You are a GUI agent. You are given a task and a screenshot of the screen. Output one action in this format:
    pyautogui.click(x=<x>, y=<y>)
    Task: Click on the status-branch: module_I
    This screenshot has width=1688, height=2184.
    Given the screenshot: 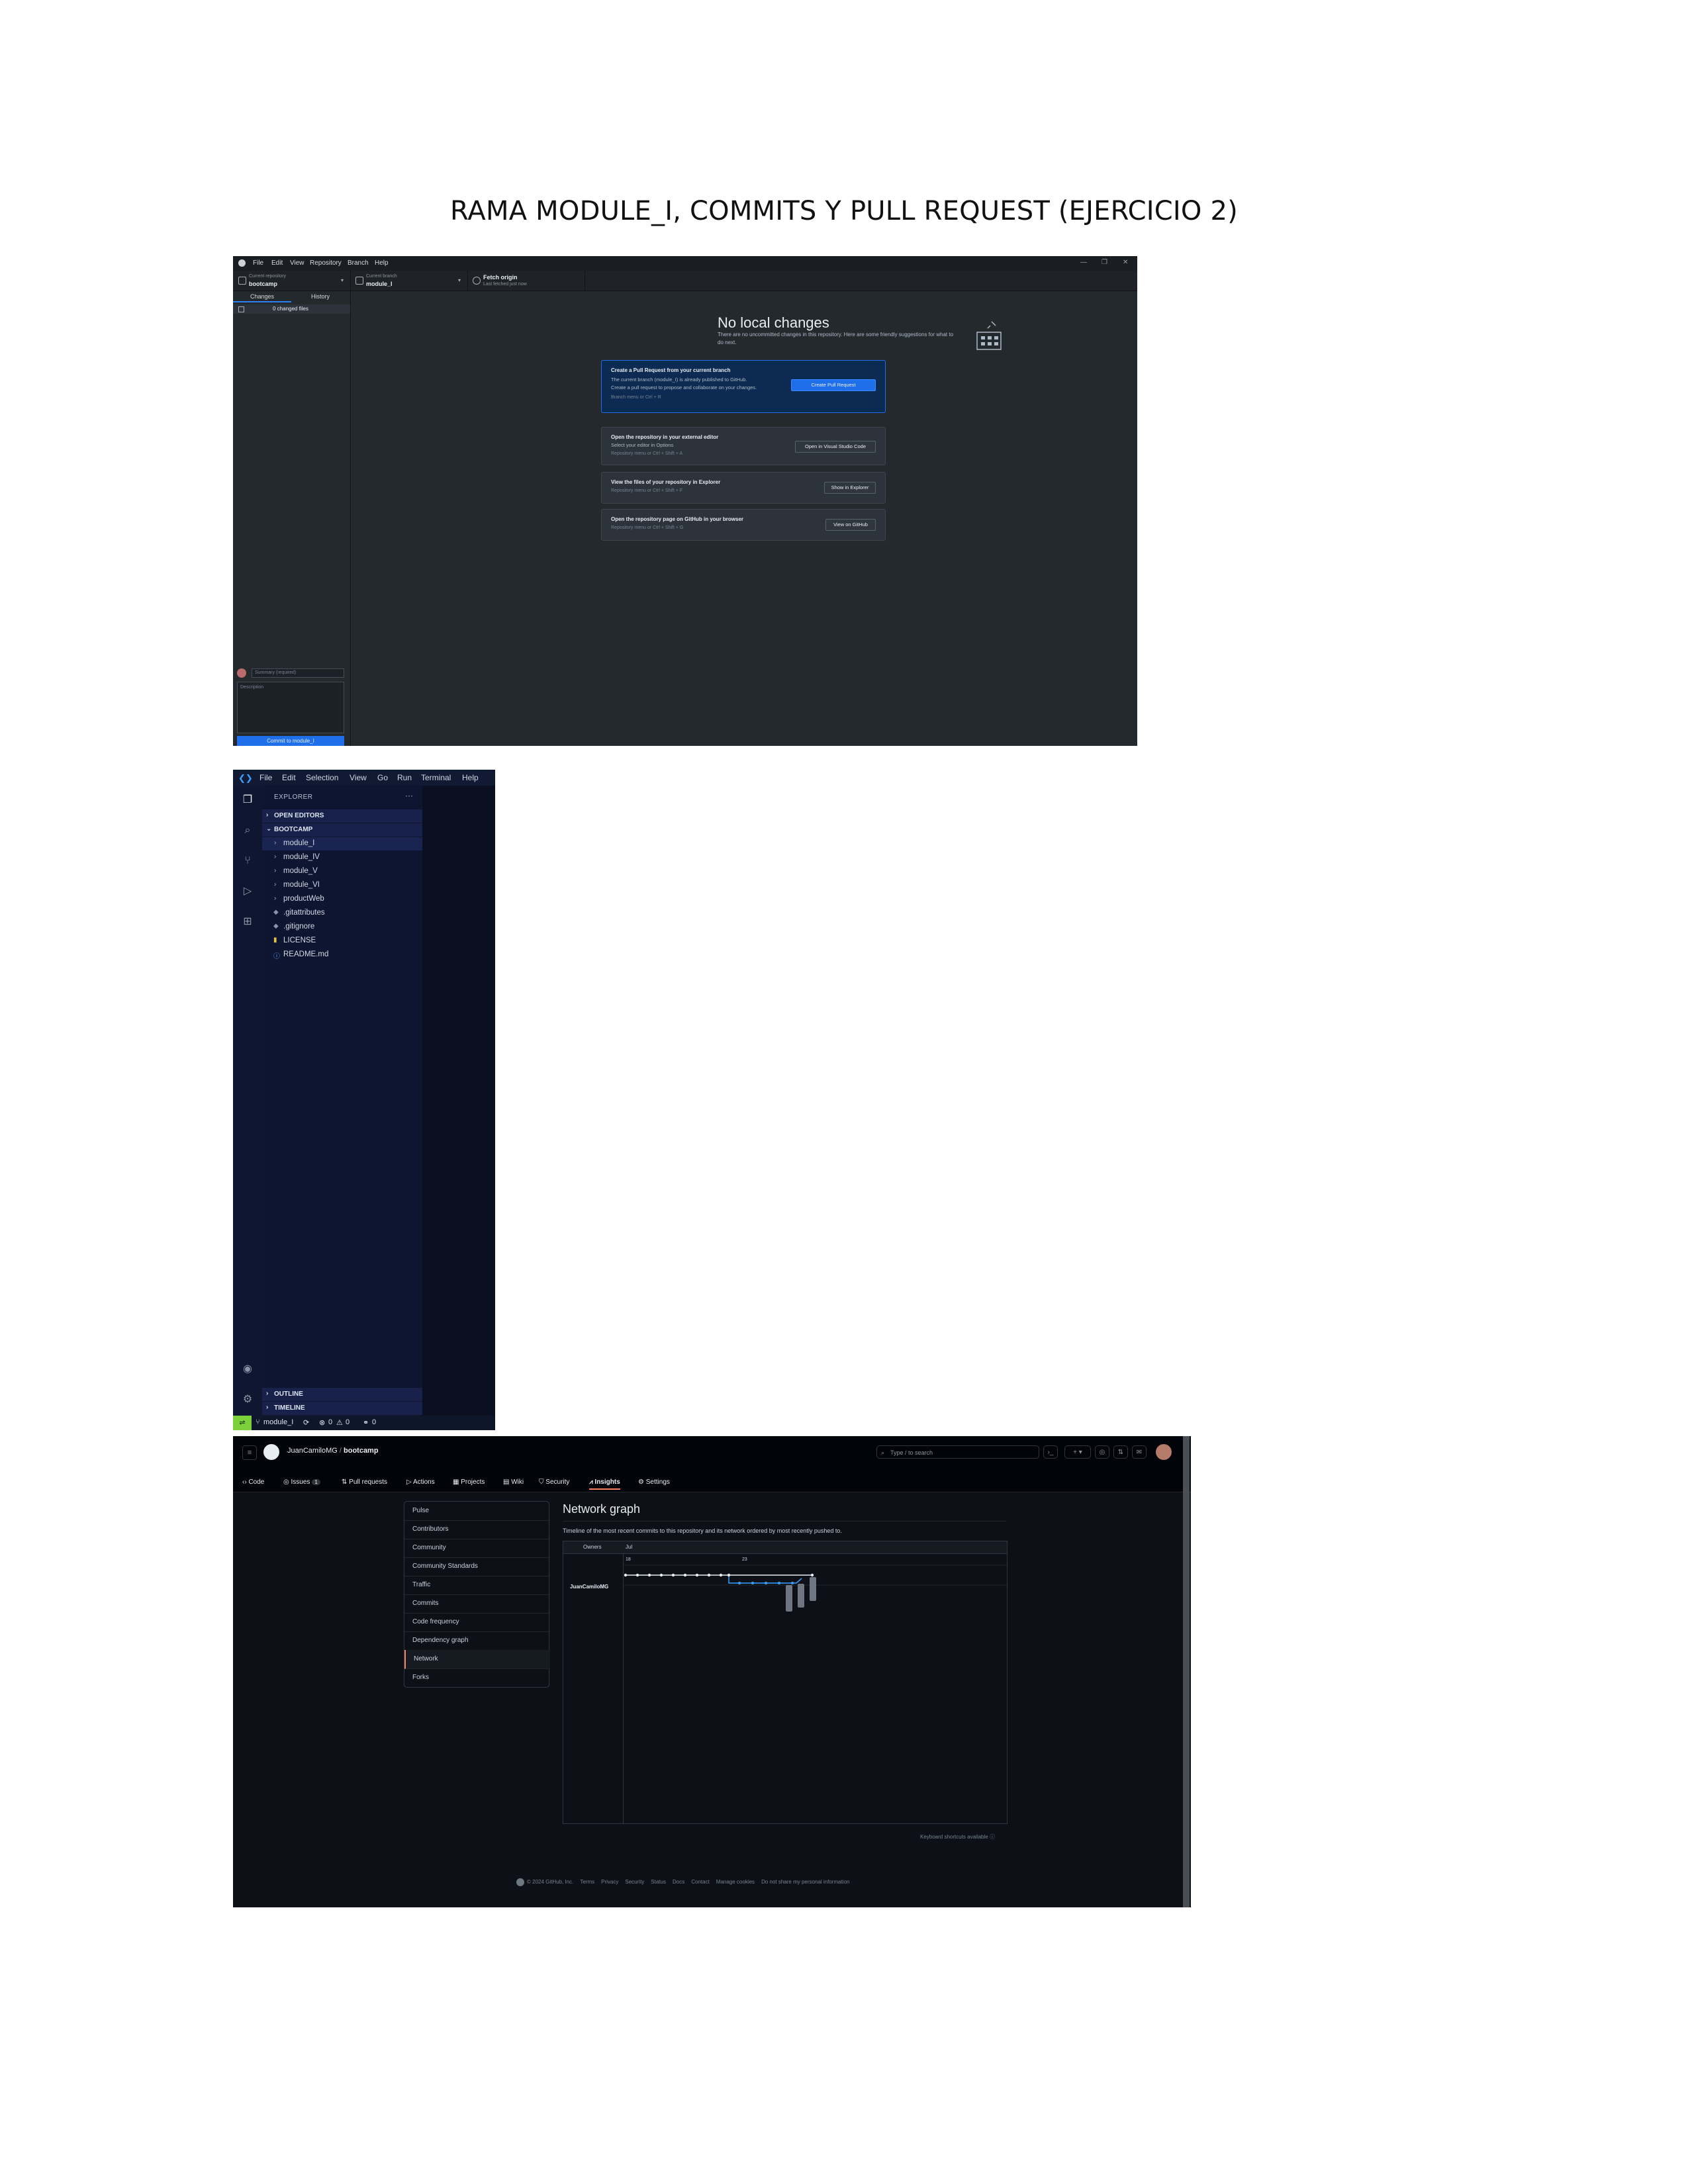 What is the action you would take?
    pyautogui.click(x=278, y=1422)
    